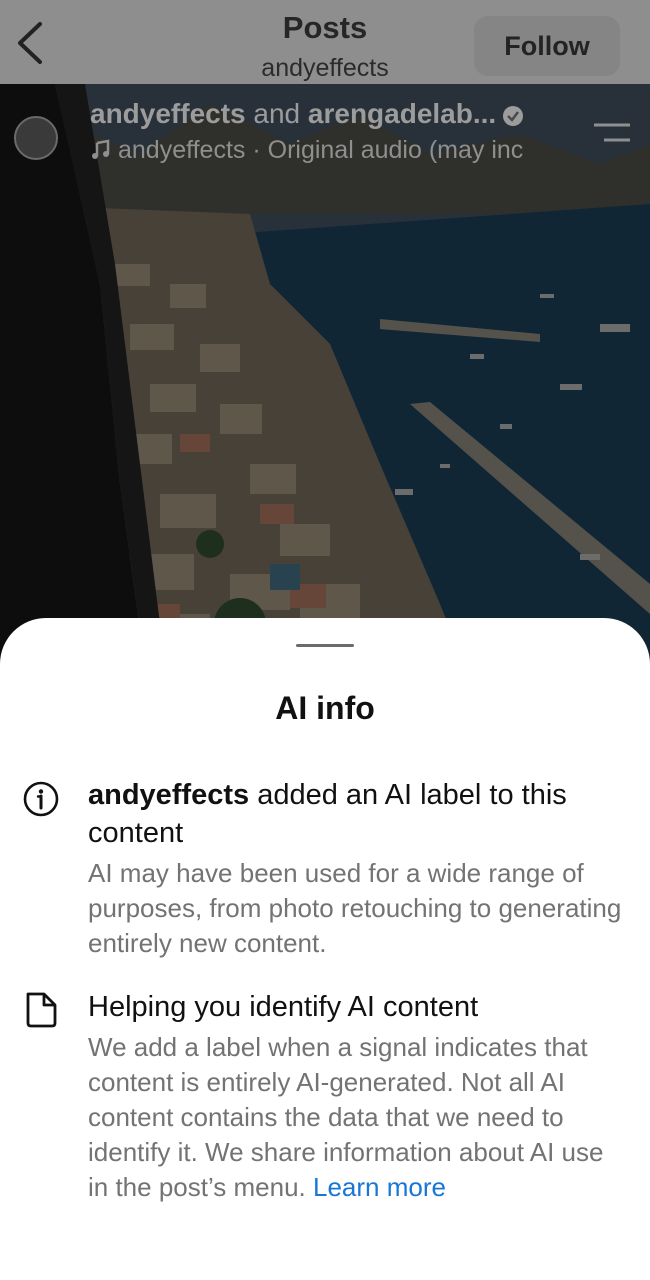 This screenshot has height=1280, width=650. Describe the element at coordinates (101, 149) in the screenshot. I see `music-note-icon` at that location.